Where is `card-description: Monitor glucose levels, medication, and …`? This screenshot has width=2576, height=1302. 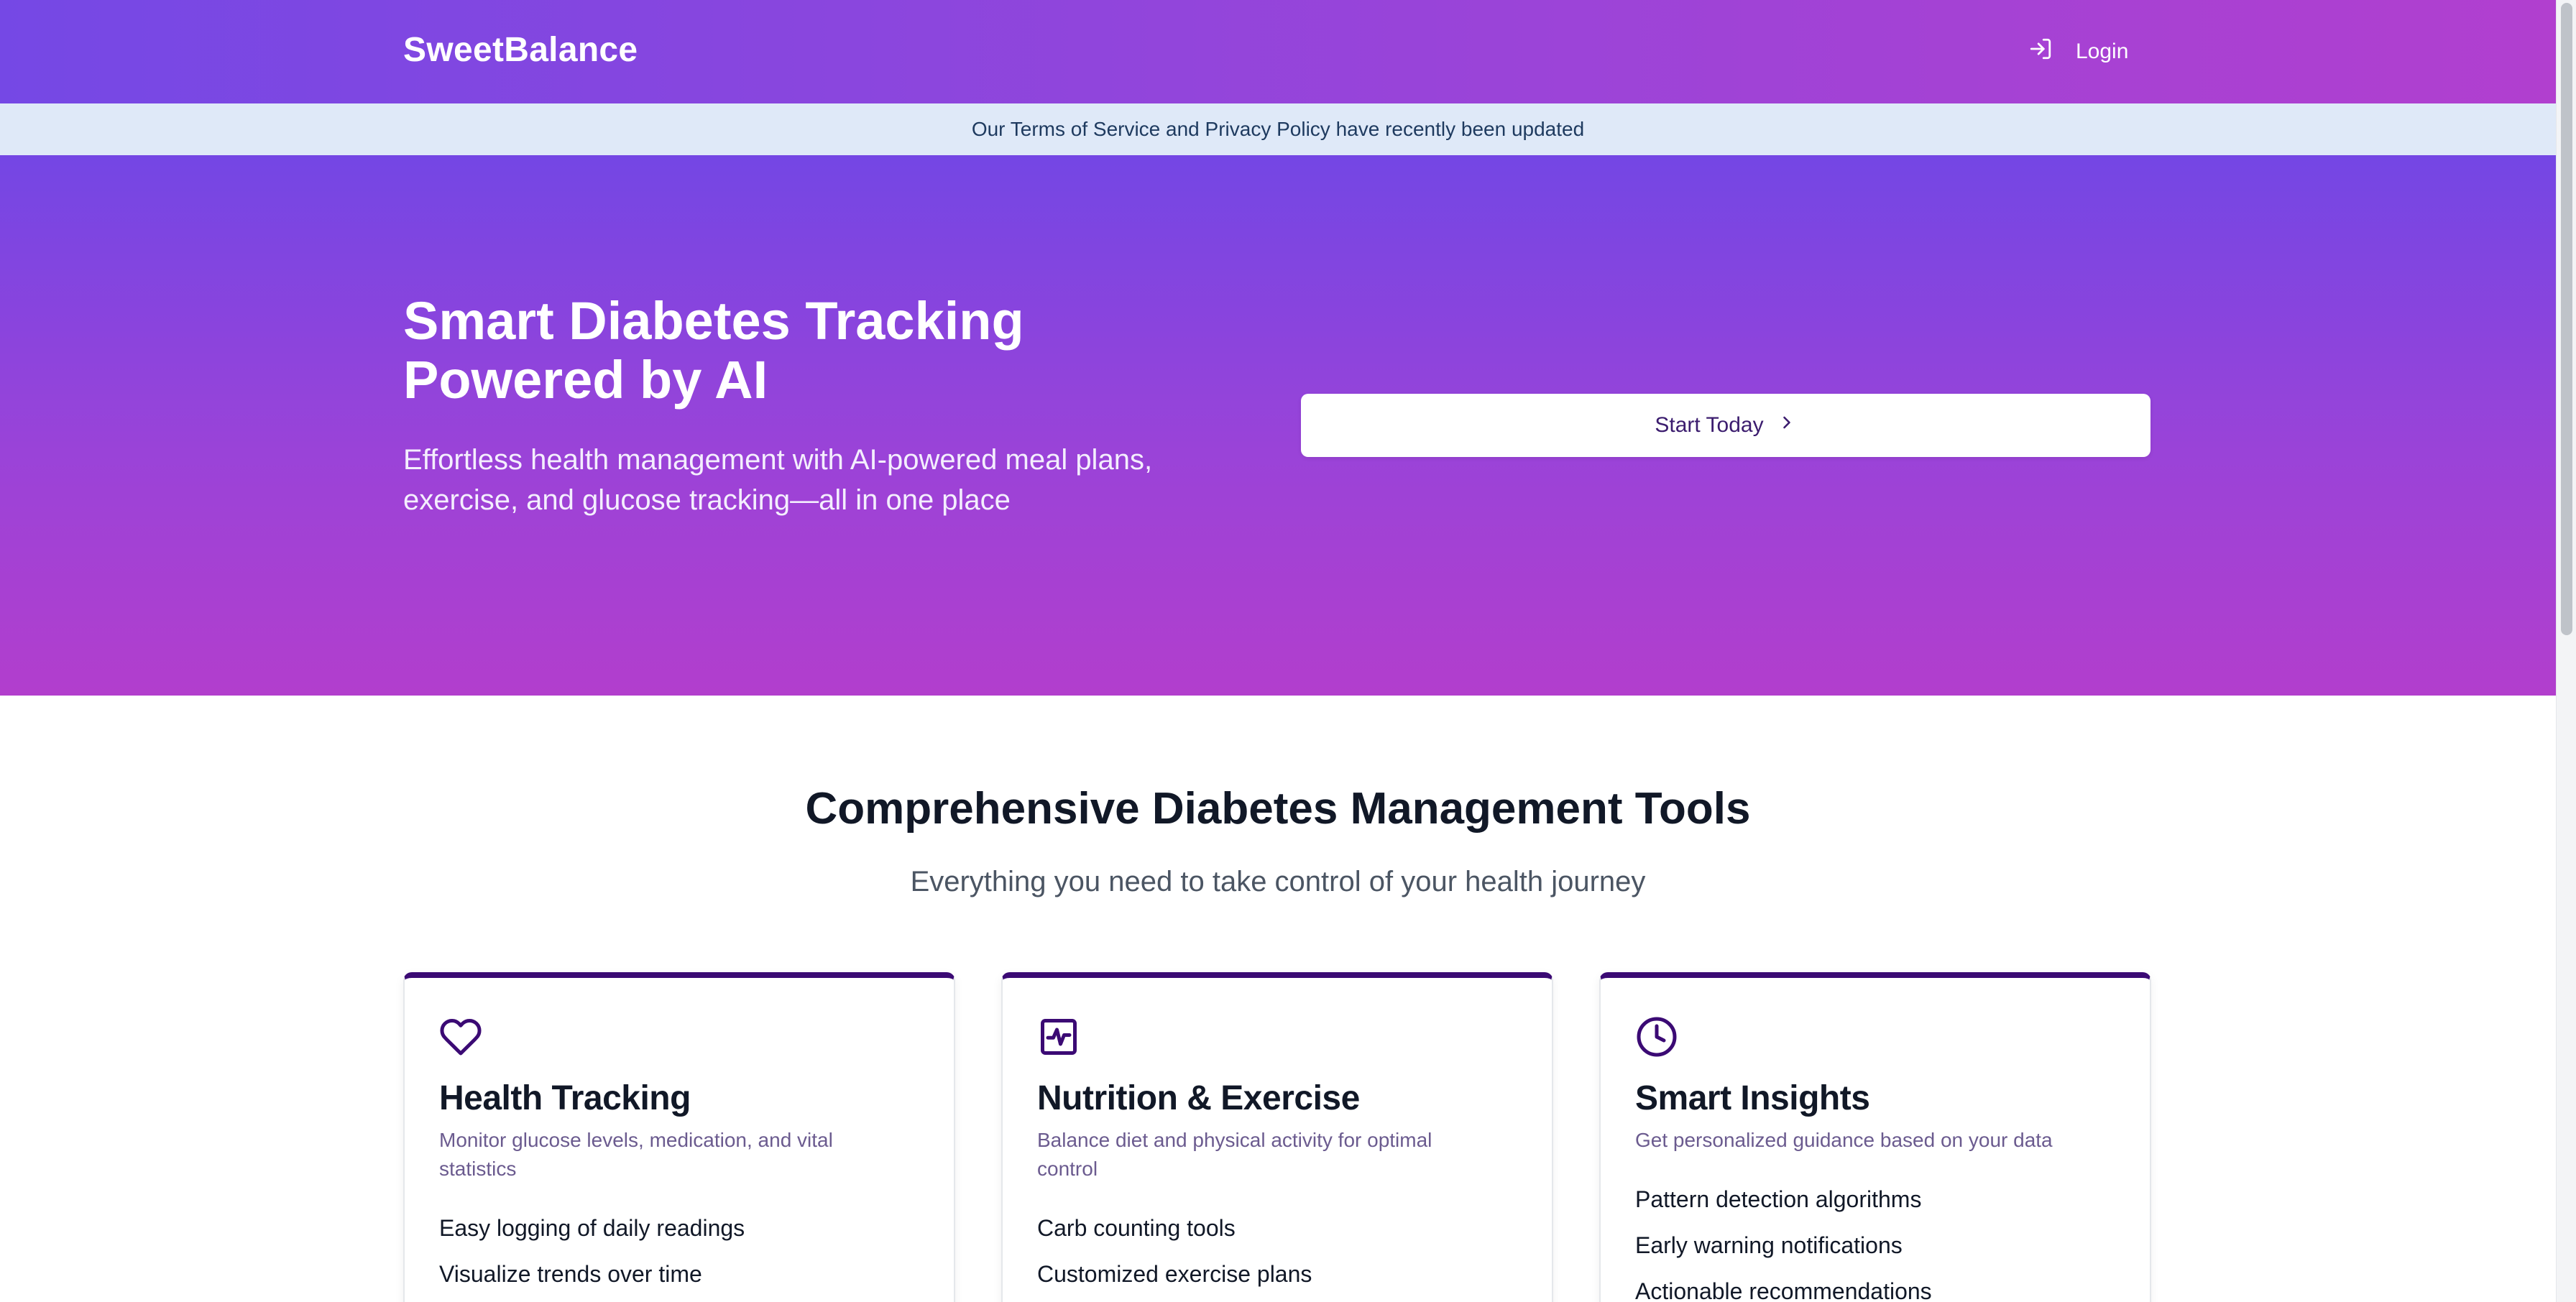 card-description: Monitor glucose levels, medication, and … is located at coordinates (636, 1154).